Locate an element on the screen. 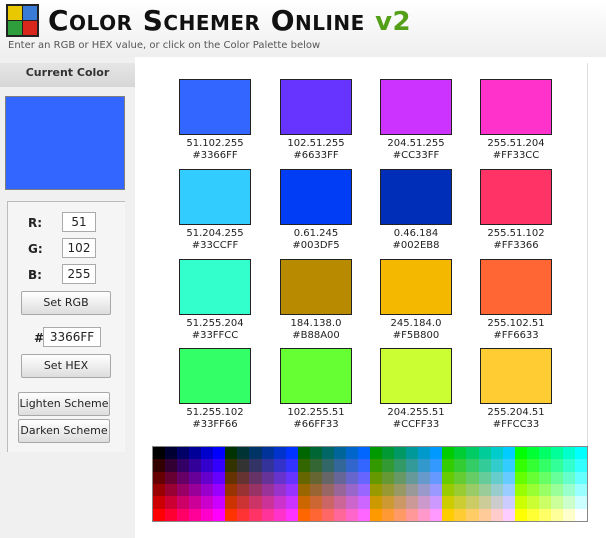 This screenshot has height=538, width=606. hex-input is located at coordinates (72, 337).